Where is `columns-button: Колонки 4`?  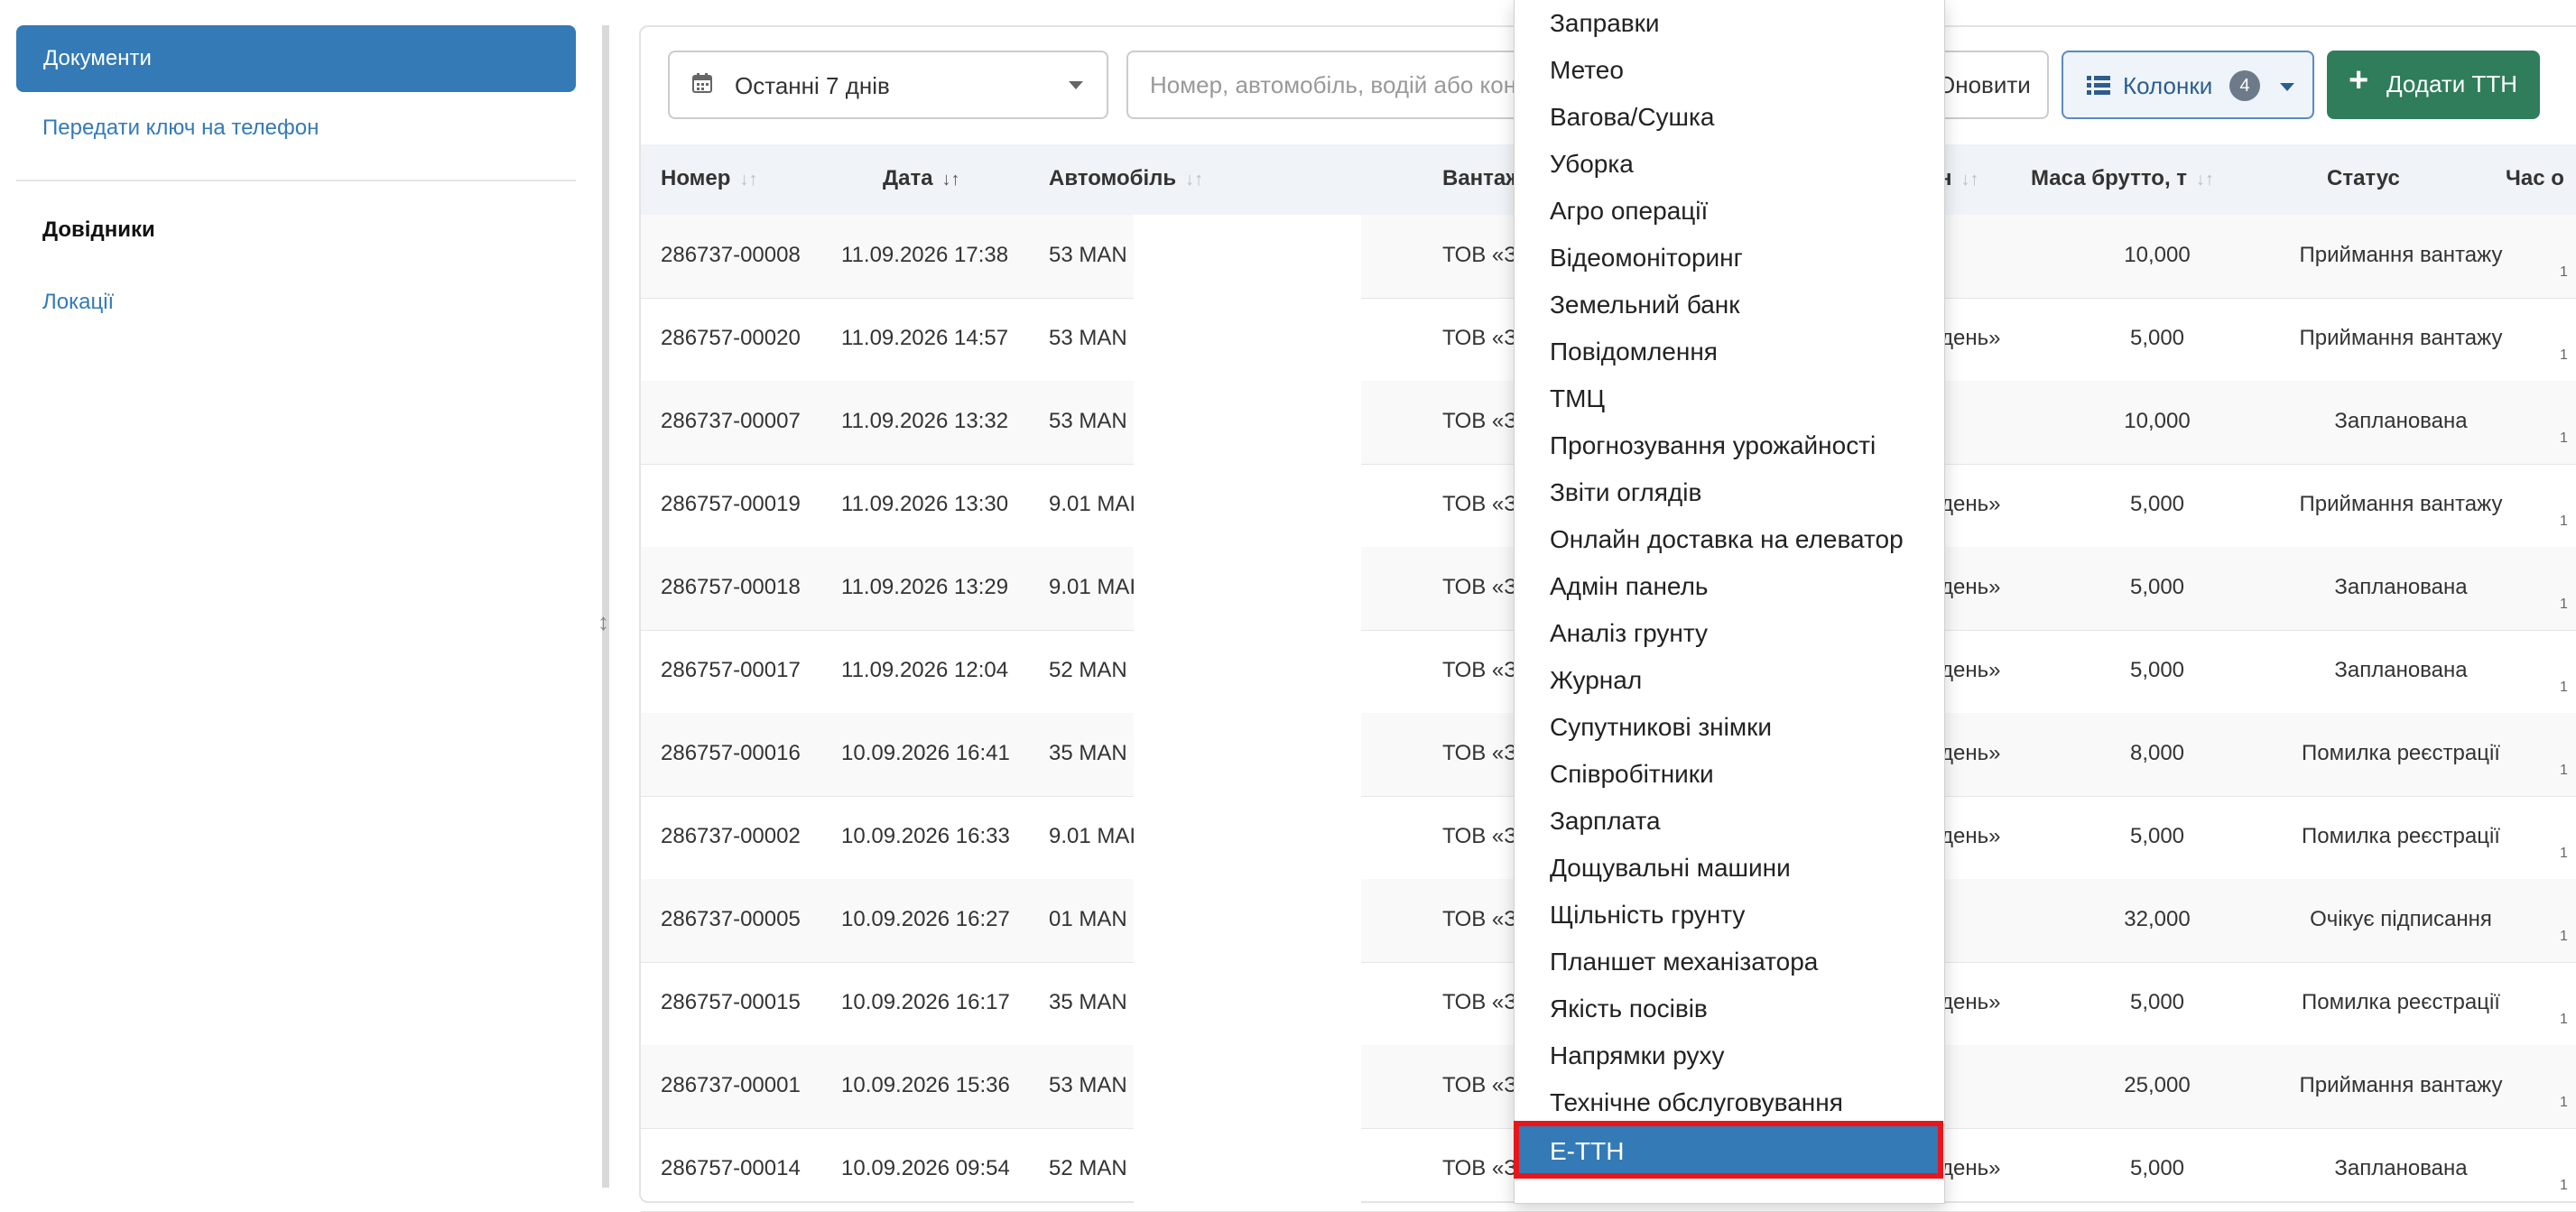 columns-button: Колонки 4 is located at coordinates (2188, 85).